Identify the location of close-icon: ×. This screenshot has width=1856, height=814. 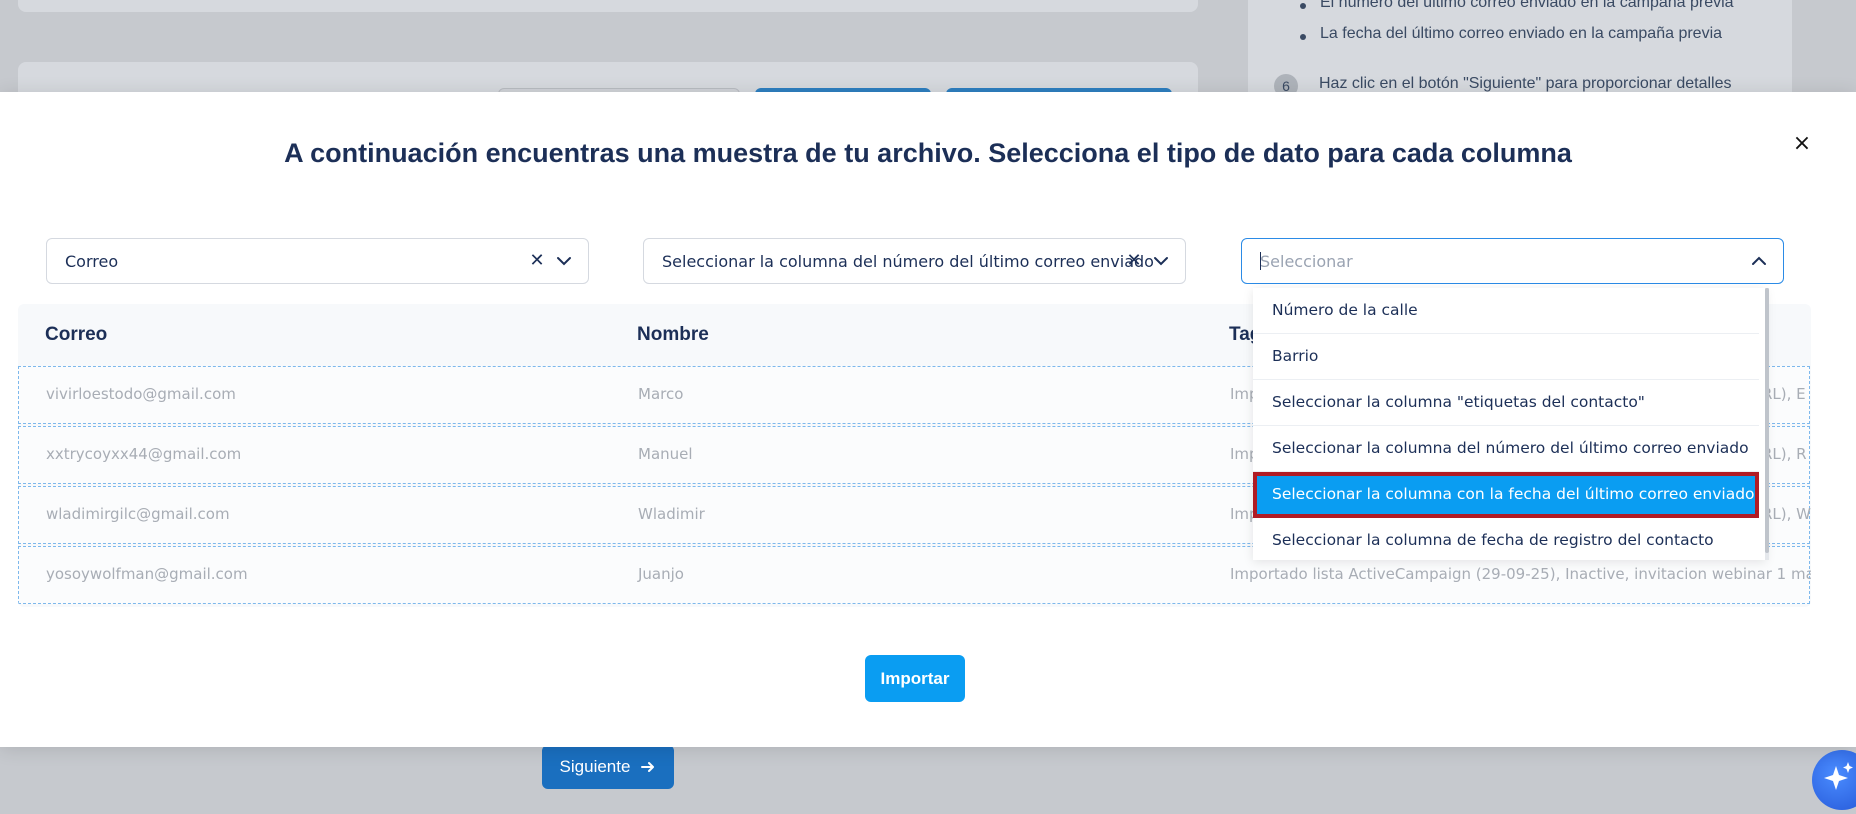
(1802, 144).